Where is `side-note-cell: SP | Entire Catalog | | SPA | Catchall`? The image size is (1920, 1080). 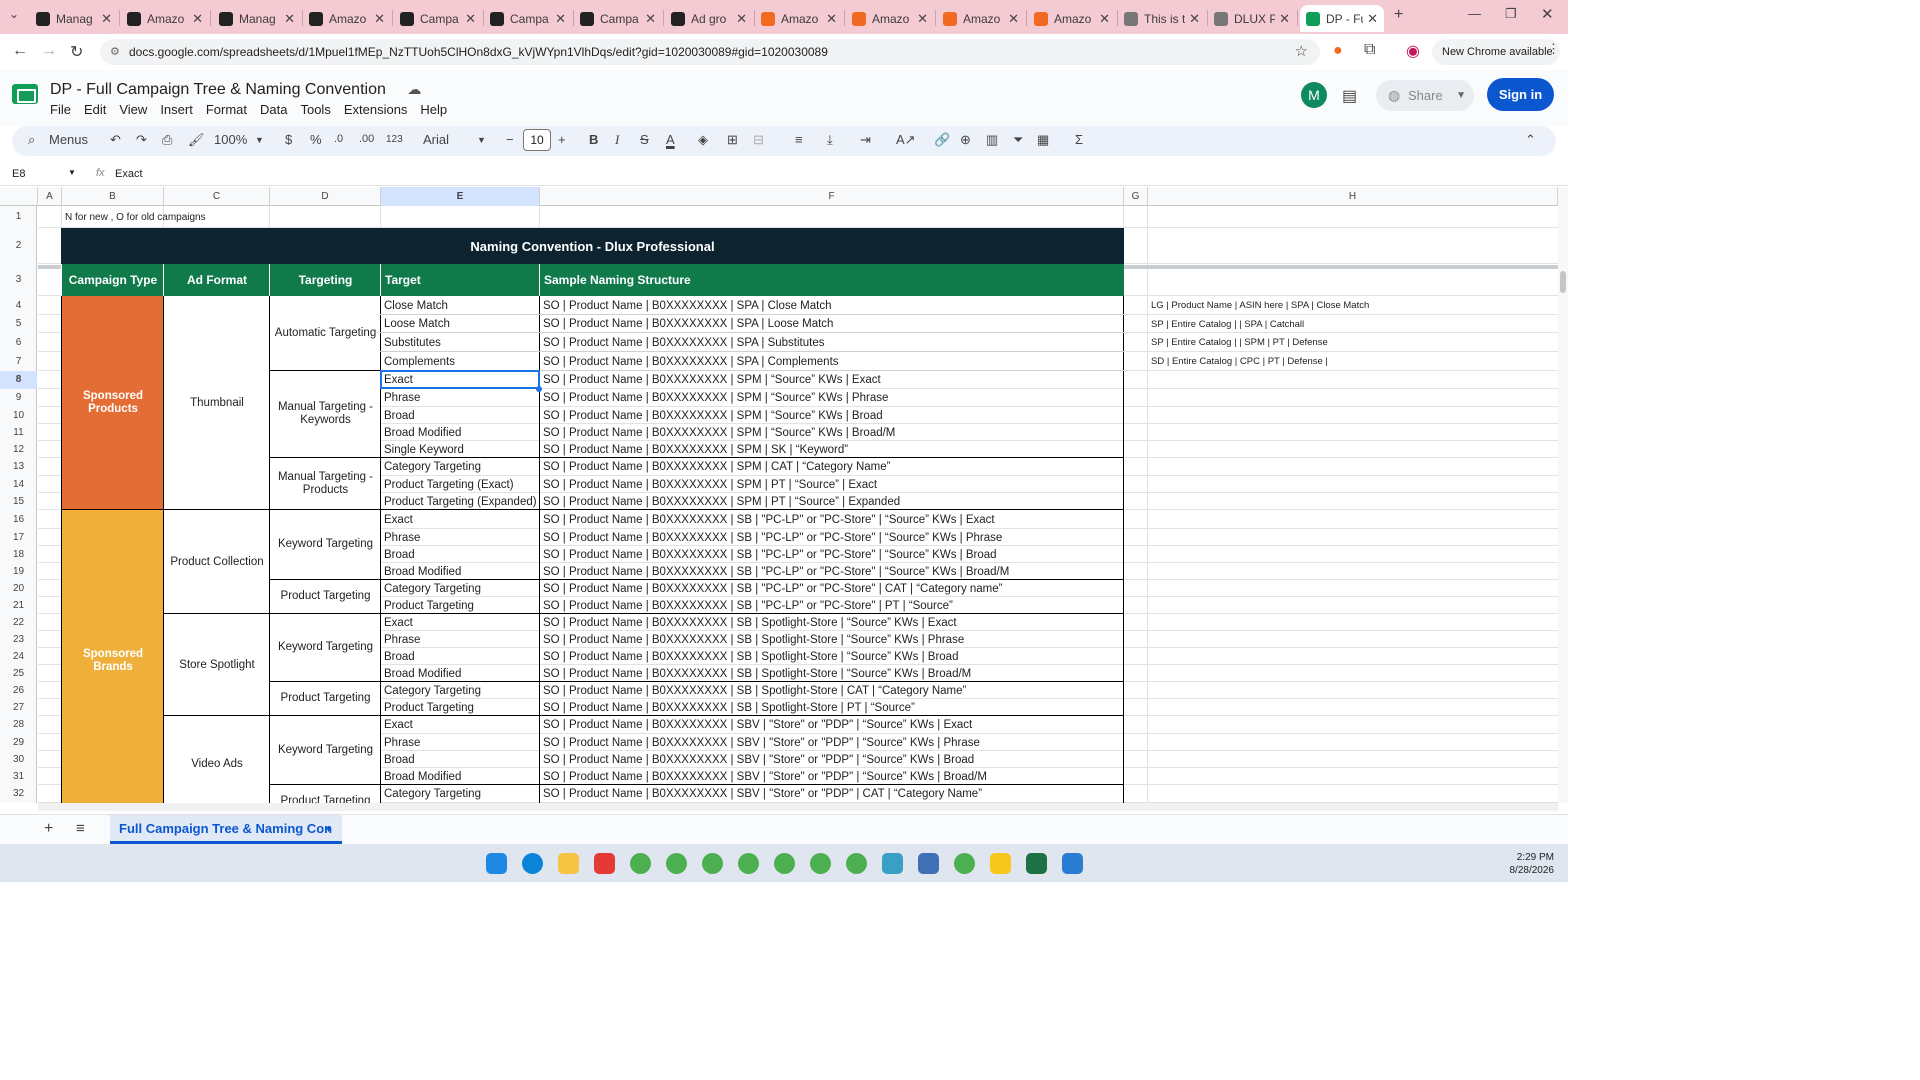 side-note-cell: SP | Entire Catalog | | SPA | Catchall is located at coordinates (1226, 324).